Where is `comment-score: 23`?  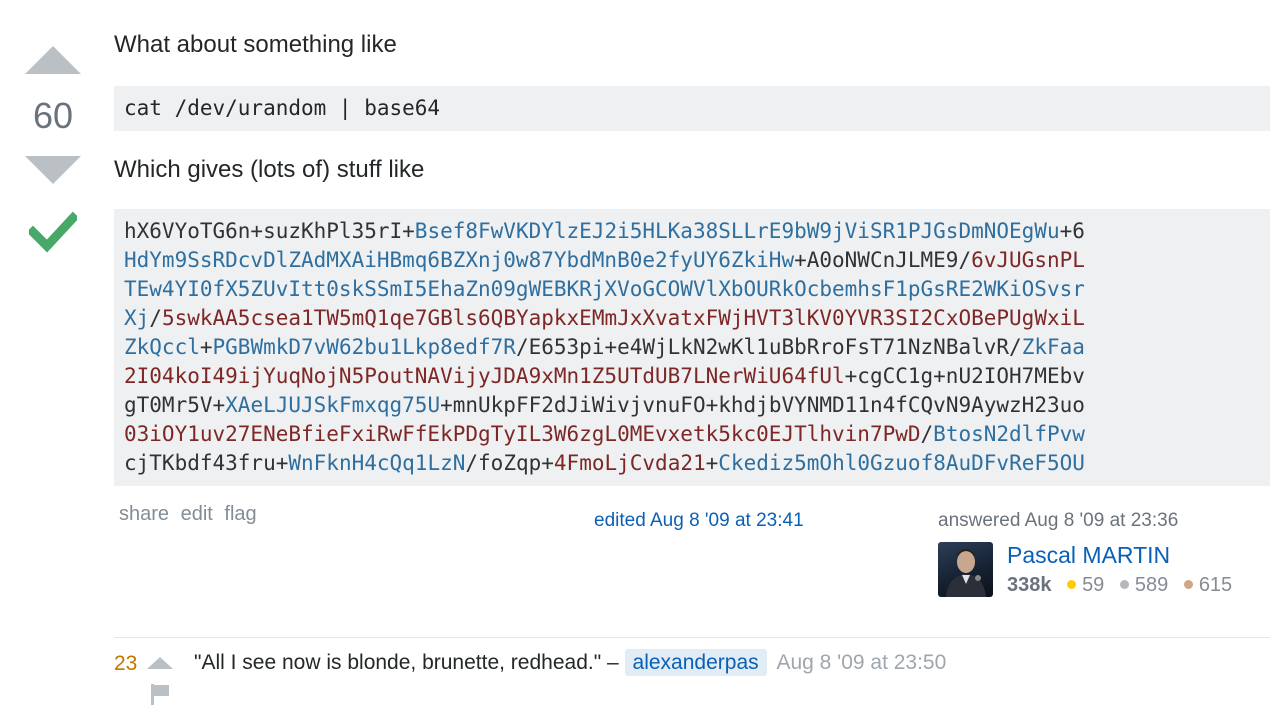 comment-score: 23 is located at coordinates (126, 663).